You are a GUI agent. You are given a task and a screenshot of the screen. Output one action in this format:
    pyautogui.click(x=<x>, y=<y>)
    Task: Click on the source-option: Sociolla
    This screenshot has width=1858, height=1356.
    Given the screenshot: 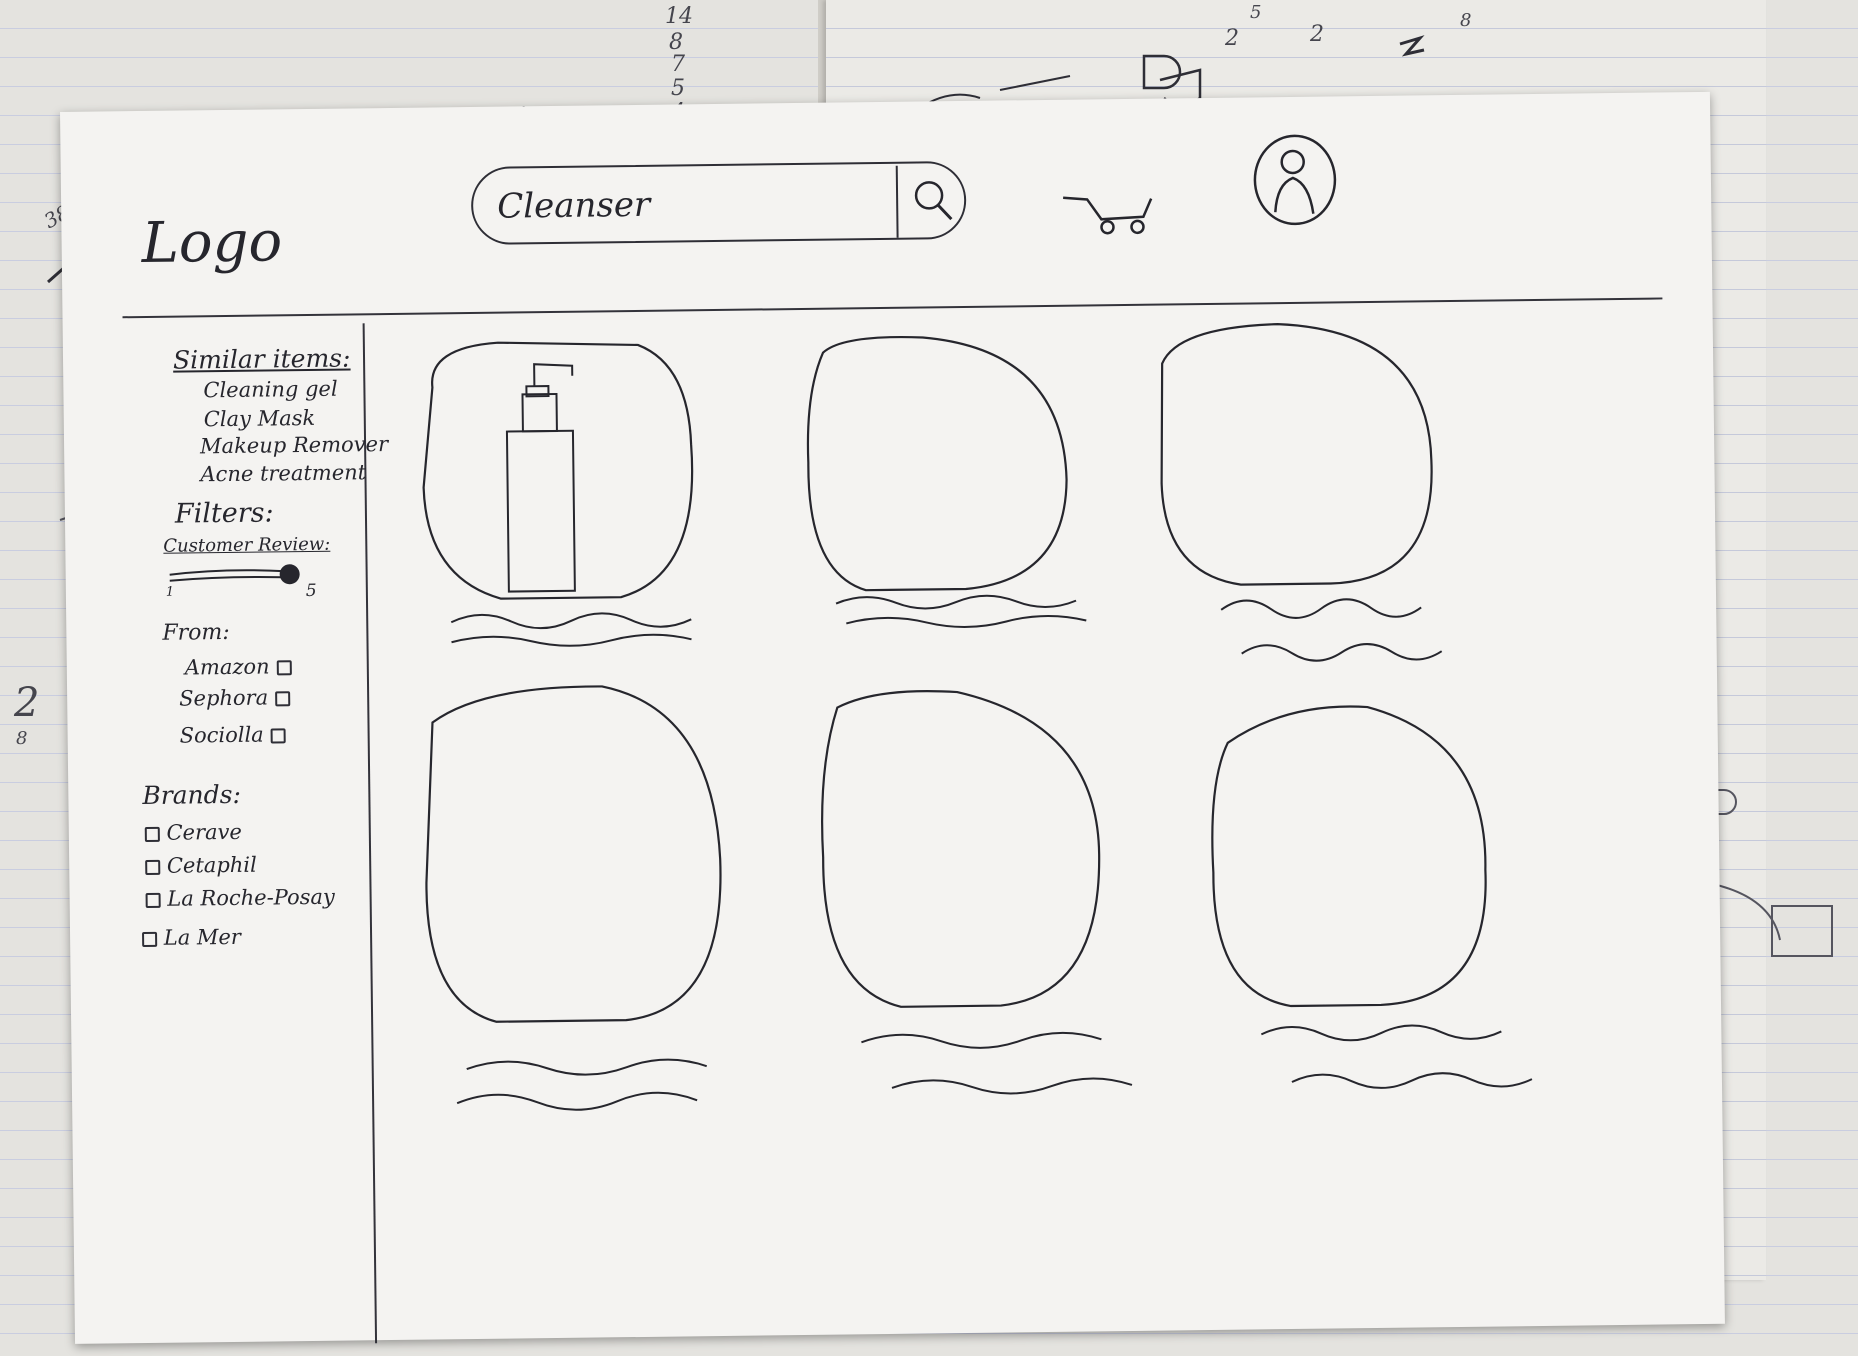 What is the action you would take?
    pyautogui.click(x=232, y=735)
    